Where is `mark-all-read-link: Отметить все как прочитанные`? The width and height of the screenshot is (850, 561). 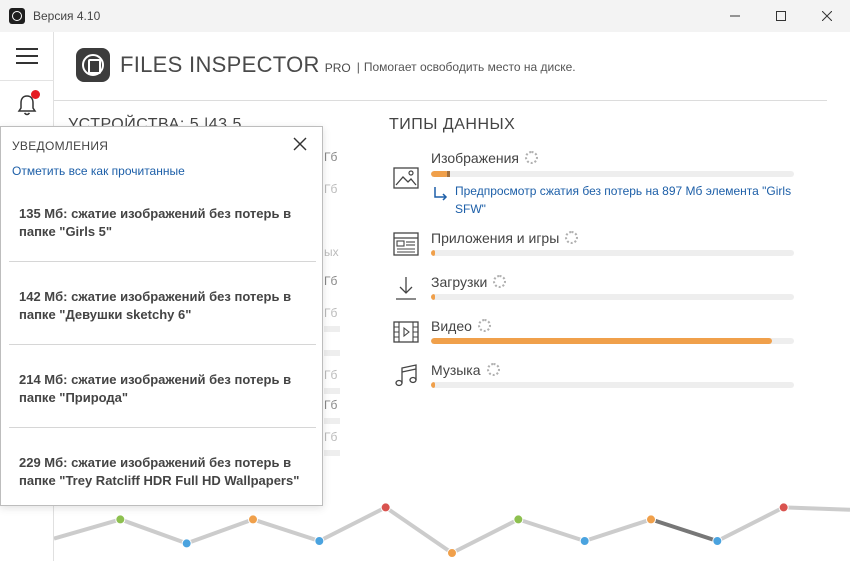 mark-all-read-link: Отметить все как прочитанные is located at coordinates (98, 171).